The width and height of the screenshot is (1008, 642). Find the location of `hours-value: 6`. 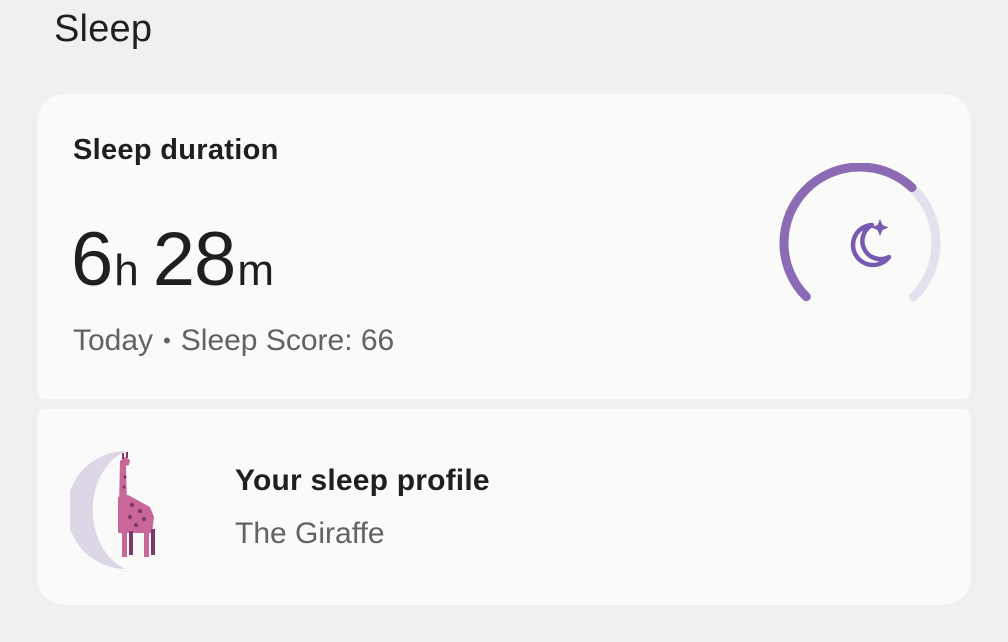

hours-value: 6 is located at coordinates (92, 259).